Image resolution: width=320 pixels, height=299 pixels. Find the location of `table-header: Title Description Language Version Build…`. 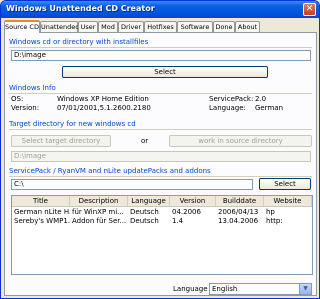

table-header: Title Description Language Version Build… is located at coordinates (162, 201).